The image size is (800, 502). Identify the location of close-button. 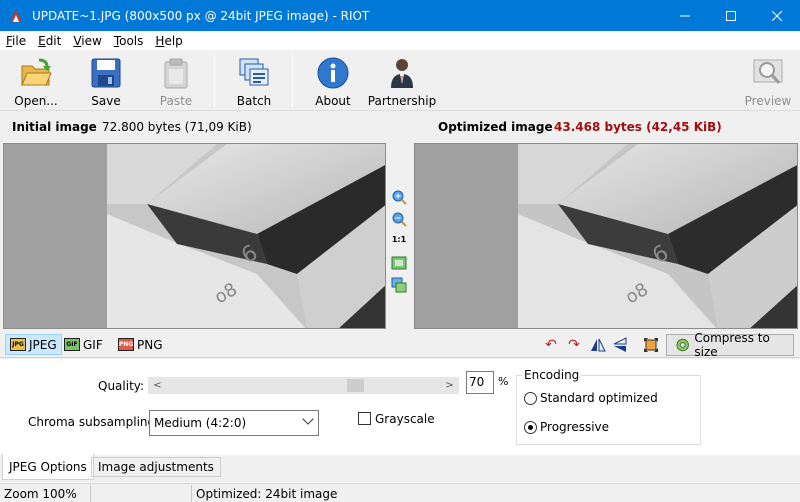
(777, 15).